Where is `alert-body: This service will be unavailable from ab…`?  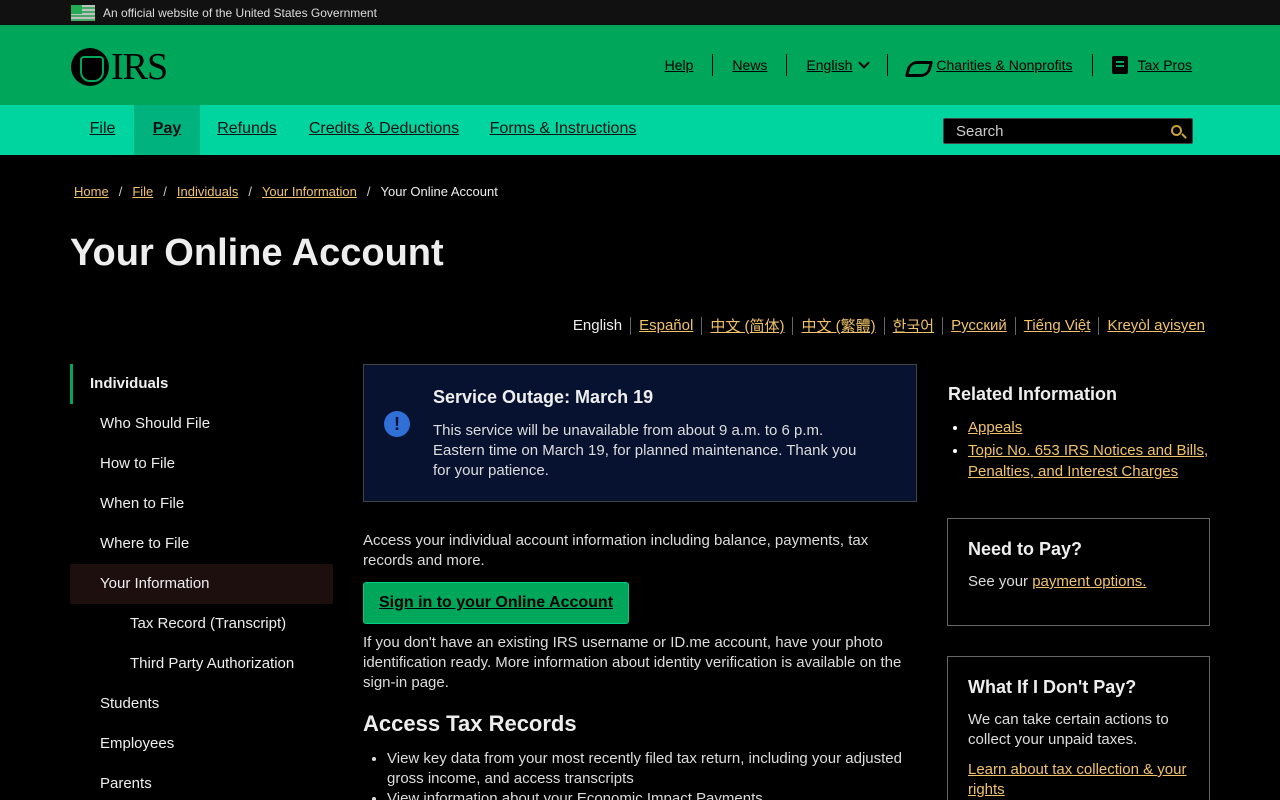 alert-body: This service will be unavailable from ab… is located at coordinates (645, 450).